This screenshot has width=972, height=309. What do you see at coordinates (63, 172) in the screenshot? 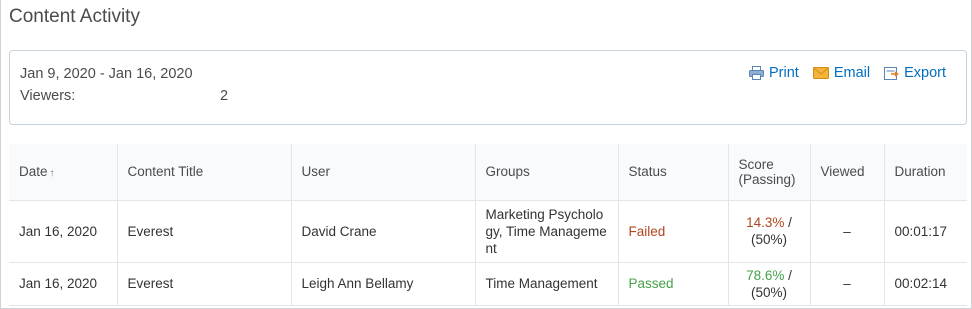
I see `column-header-date: Date ↑` at bounding box center [63, 172].